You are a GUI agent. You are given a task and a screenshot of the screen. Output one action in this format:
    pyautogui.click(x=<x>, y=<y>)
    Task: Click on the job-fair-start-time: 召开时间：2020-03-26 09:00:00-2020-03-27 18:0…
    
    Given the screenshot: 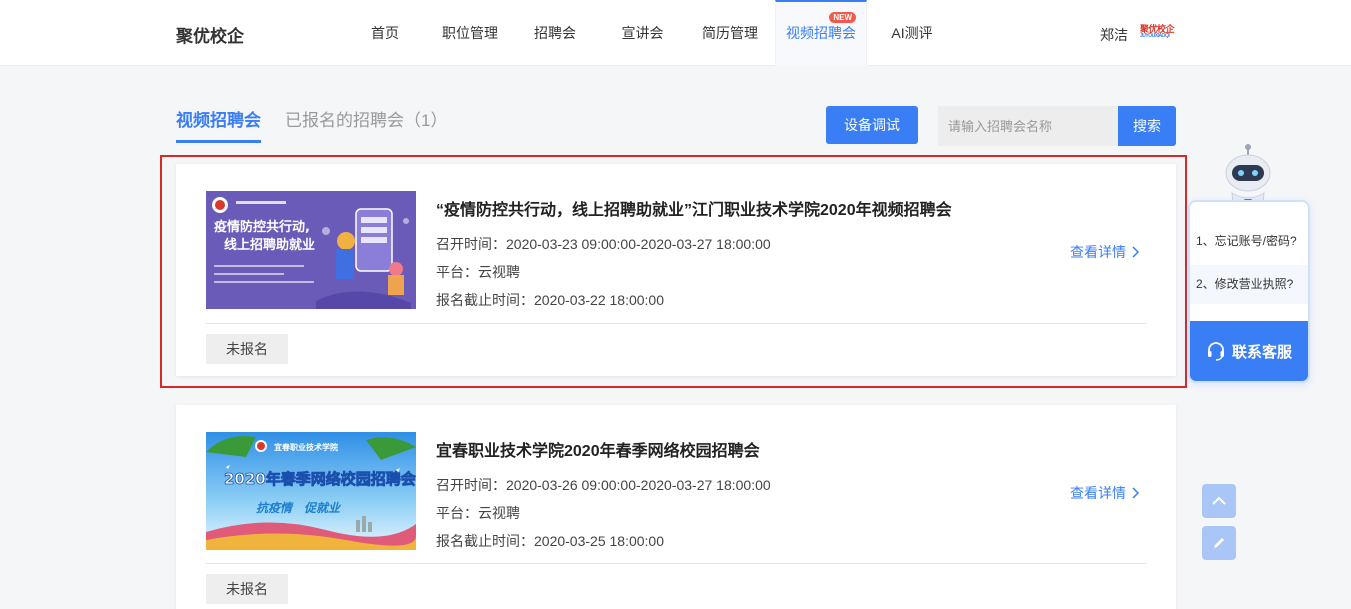 What is the action you would take?
    pyautogui.click(x=603, y=485)
    